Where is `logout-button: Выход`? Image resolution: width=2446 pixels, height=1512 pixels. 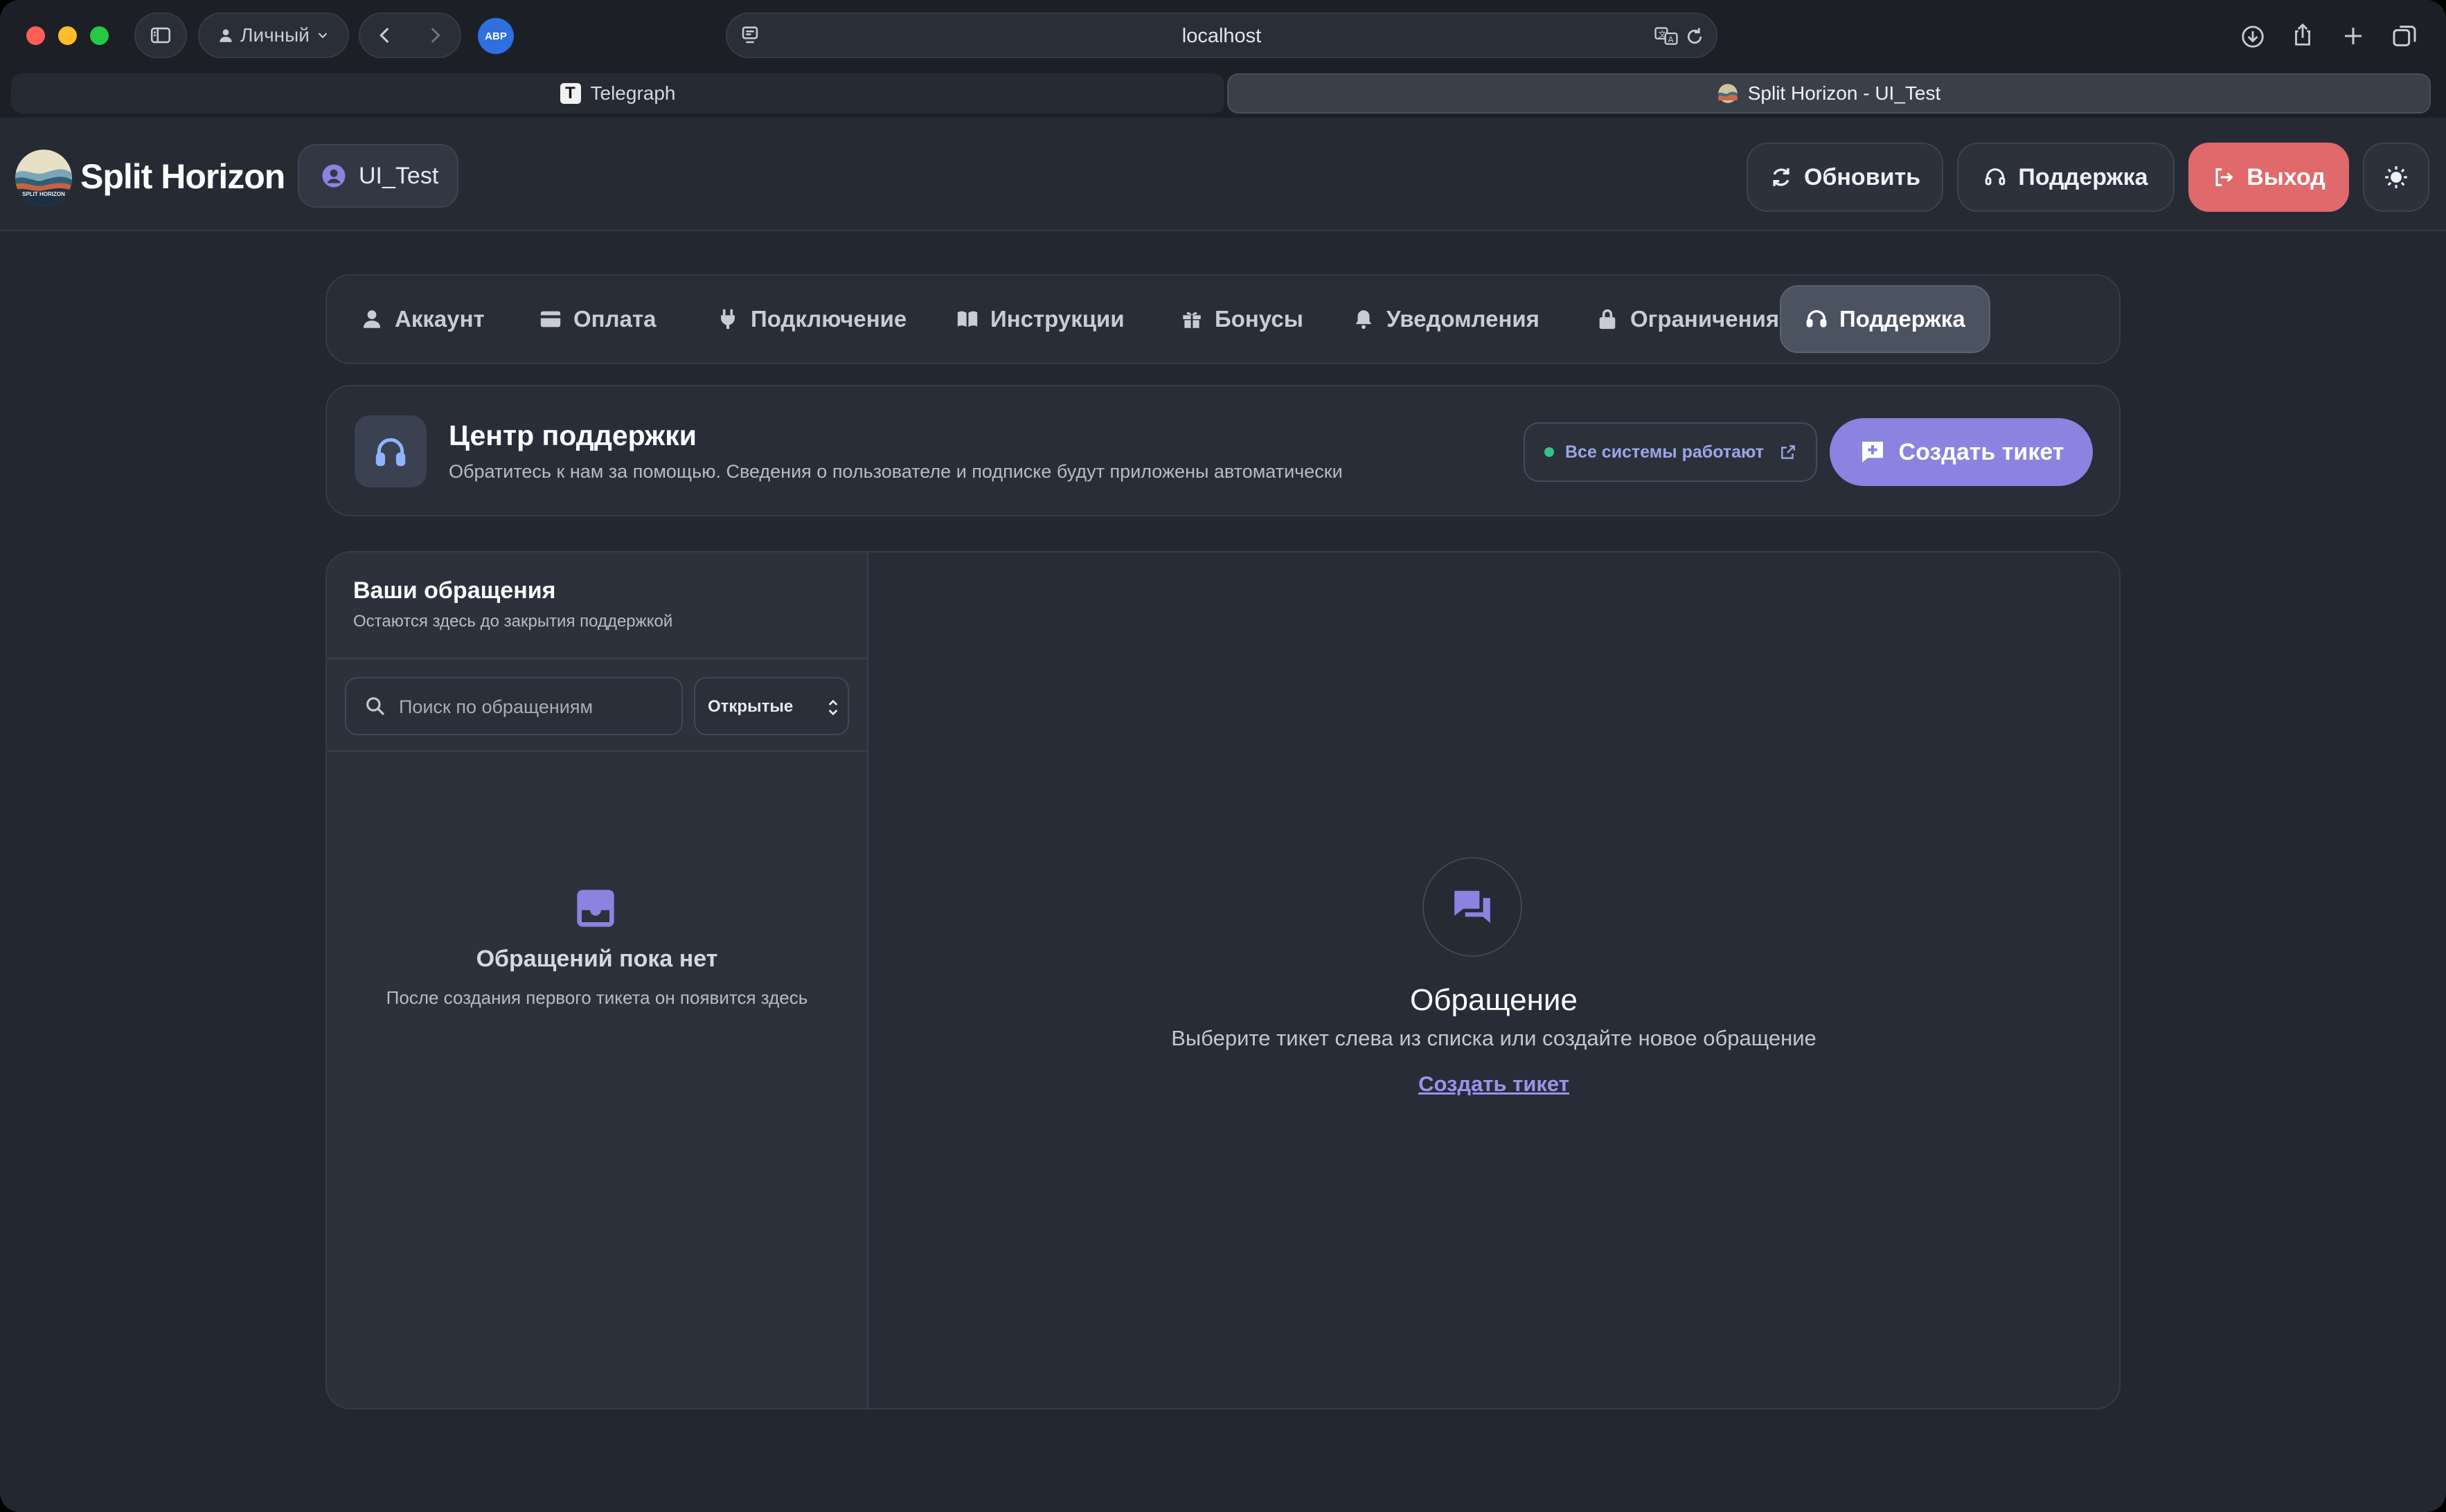
logout-button: Выход is located at coordinates (2268, 177).